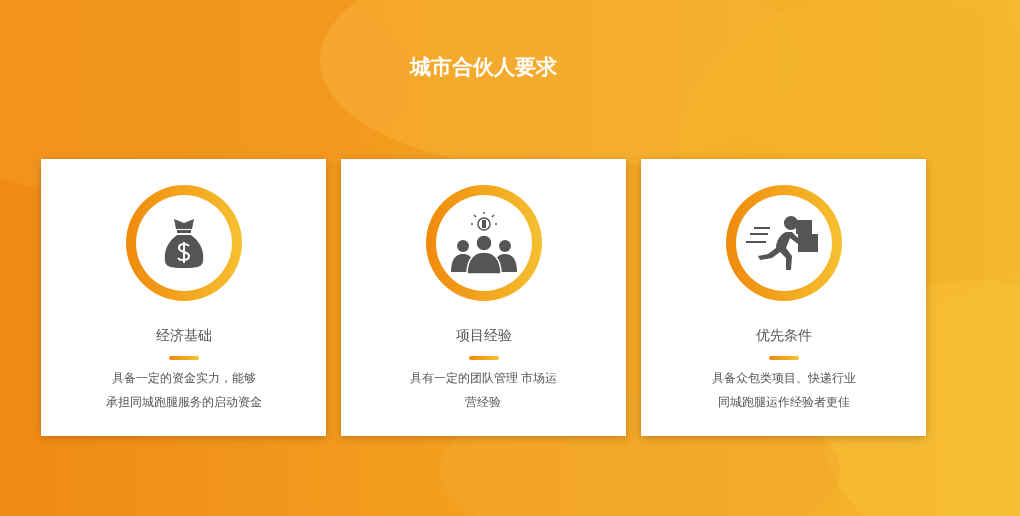  Describe the element at coordinates (183, 335) in the screenshot. I see `card-heading: 经济基础` at that location.